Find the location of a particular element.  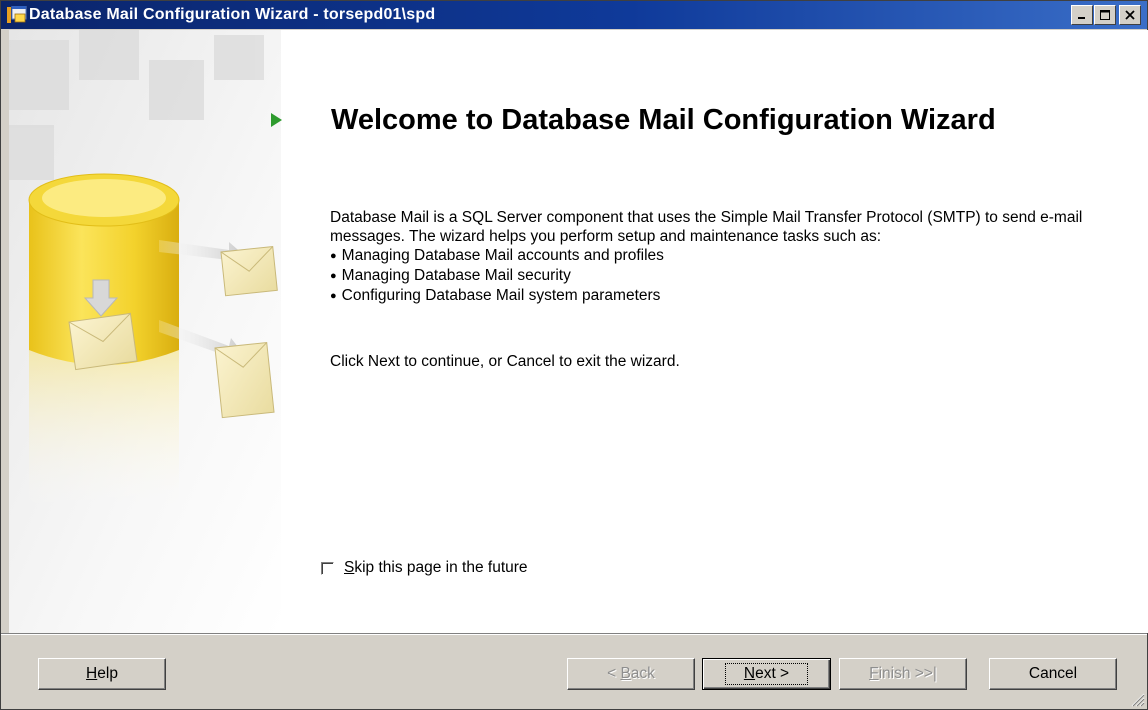

wizard-app-icon is located at coordinates (17, 14).